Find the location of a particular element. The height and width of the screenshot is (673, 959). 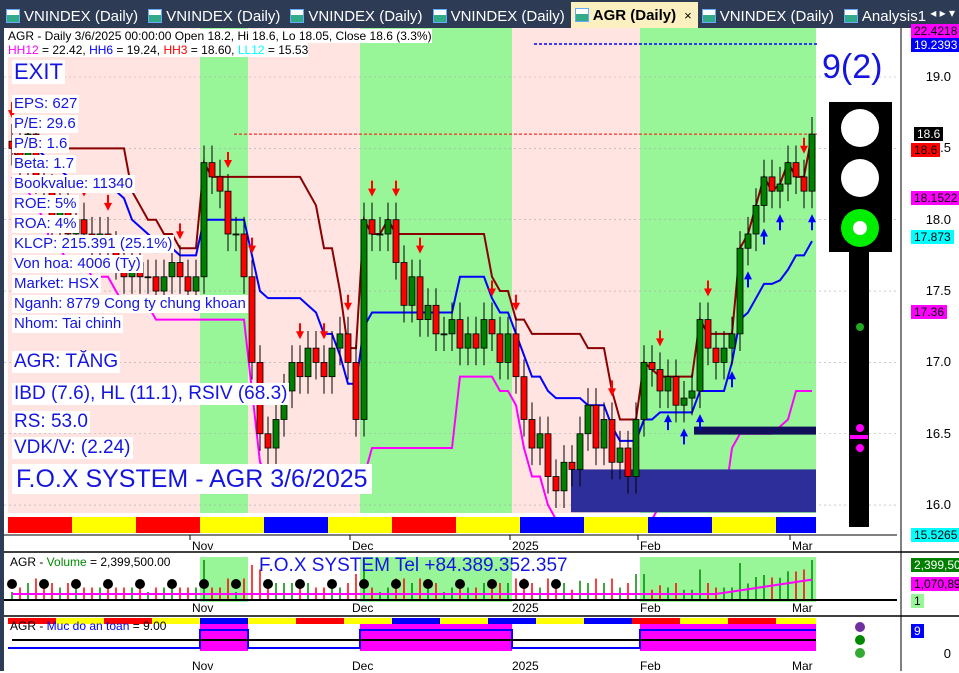

volume-value: = 2,399,500.00 is located at coordinates (128, 562).